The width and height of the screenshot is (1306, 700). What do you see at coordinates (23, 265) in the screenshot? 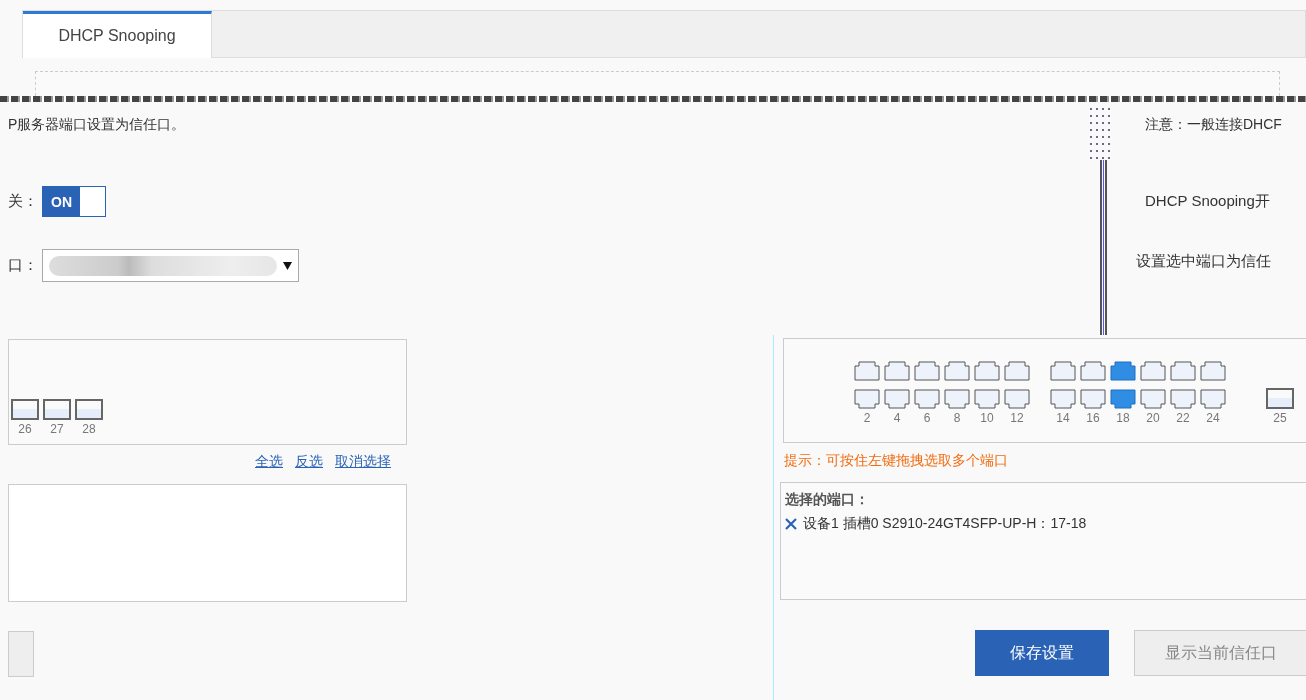
I see `select-label: 口：` at bounding box center [23, 265].